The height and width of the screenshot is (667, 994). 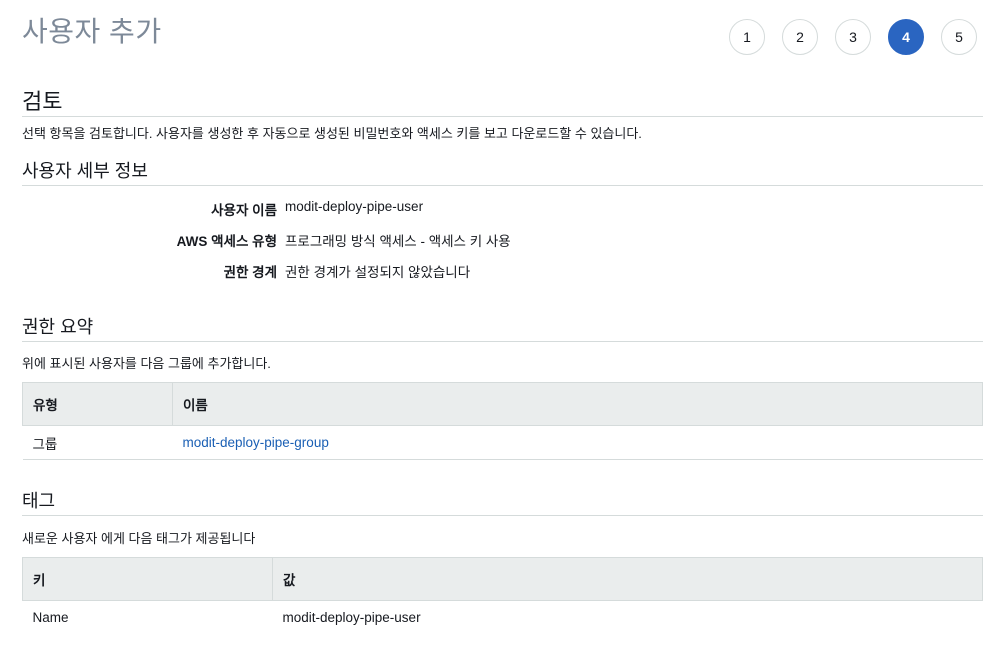 I want to click on detail-key: 사용자 이름, so click(x=244, y=210).